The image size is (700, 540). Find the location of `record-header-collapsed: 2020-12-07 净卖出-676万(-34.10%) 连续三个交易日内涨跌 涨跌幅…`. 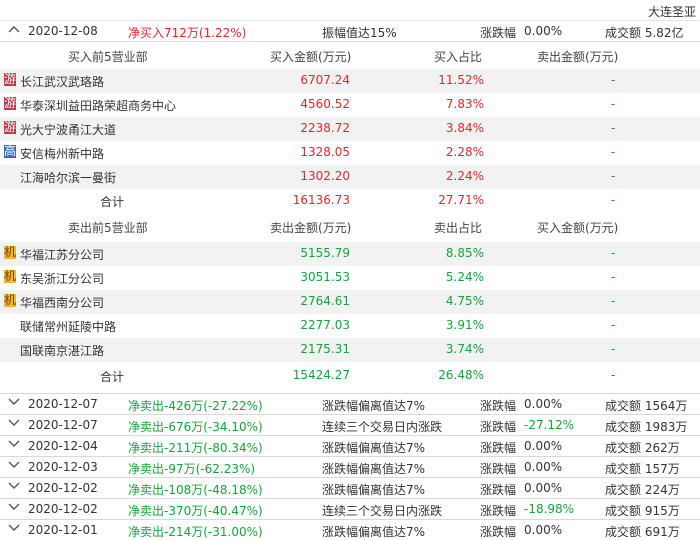

record-header-collapsed: 2020-12-07 净卖出-676万(-34.10%) 连续三个交易日内涨跌 涨跌幅… is located at coordinates (350, 424).